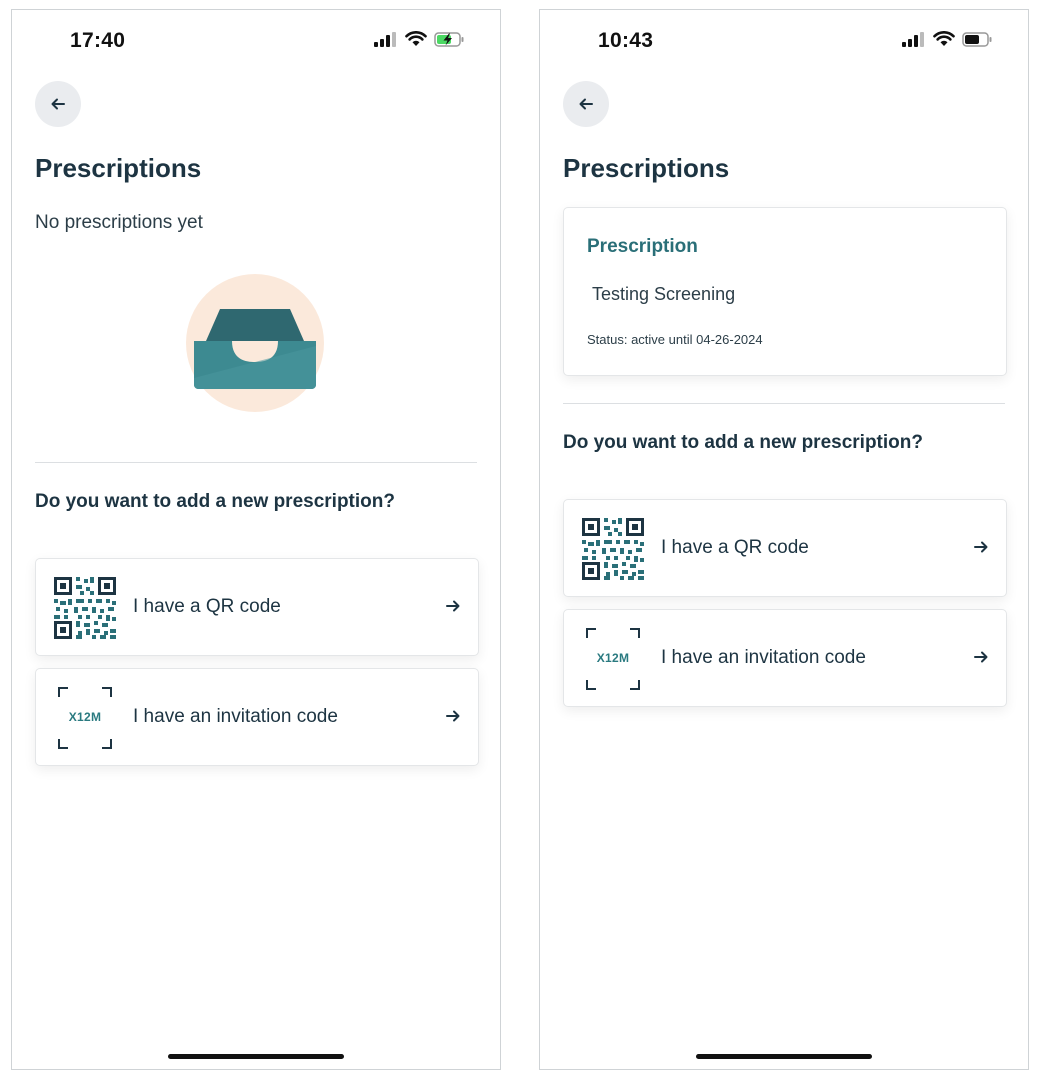 The height and width of the screenshot is (1080, 1044). What do you see at coordinates (256, 40) in the screenshot?
I see `status-bar: 17:40` at bounding box center [256, 40].